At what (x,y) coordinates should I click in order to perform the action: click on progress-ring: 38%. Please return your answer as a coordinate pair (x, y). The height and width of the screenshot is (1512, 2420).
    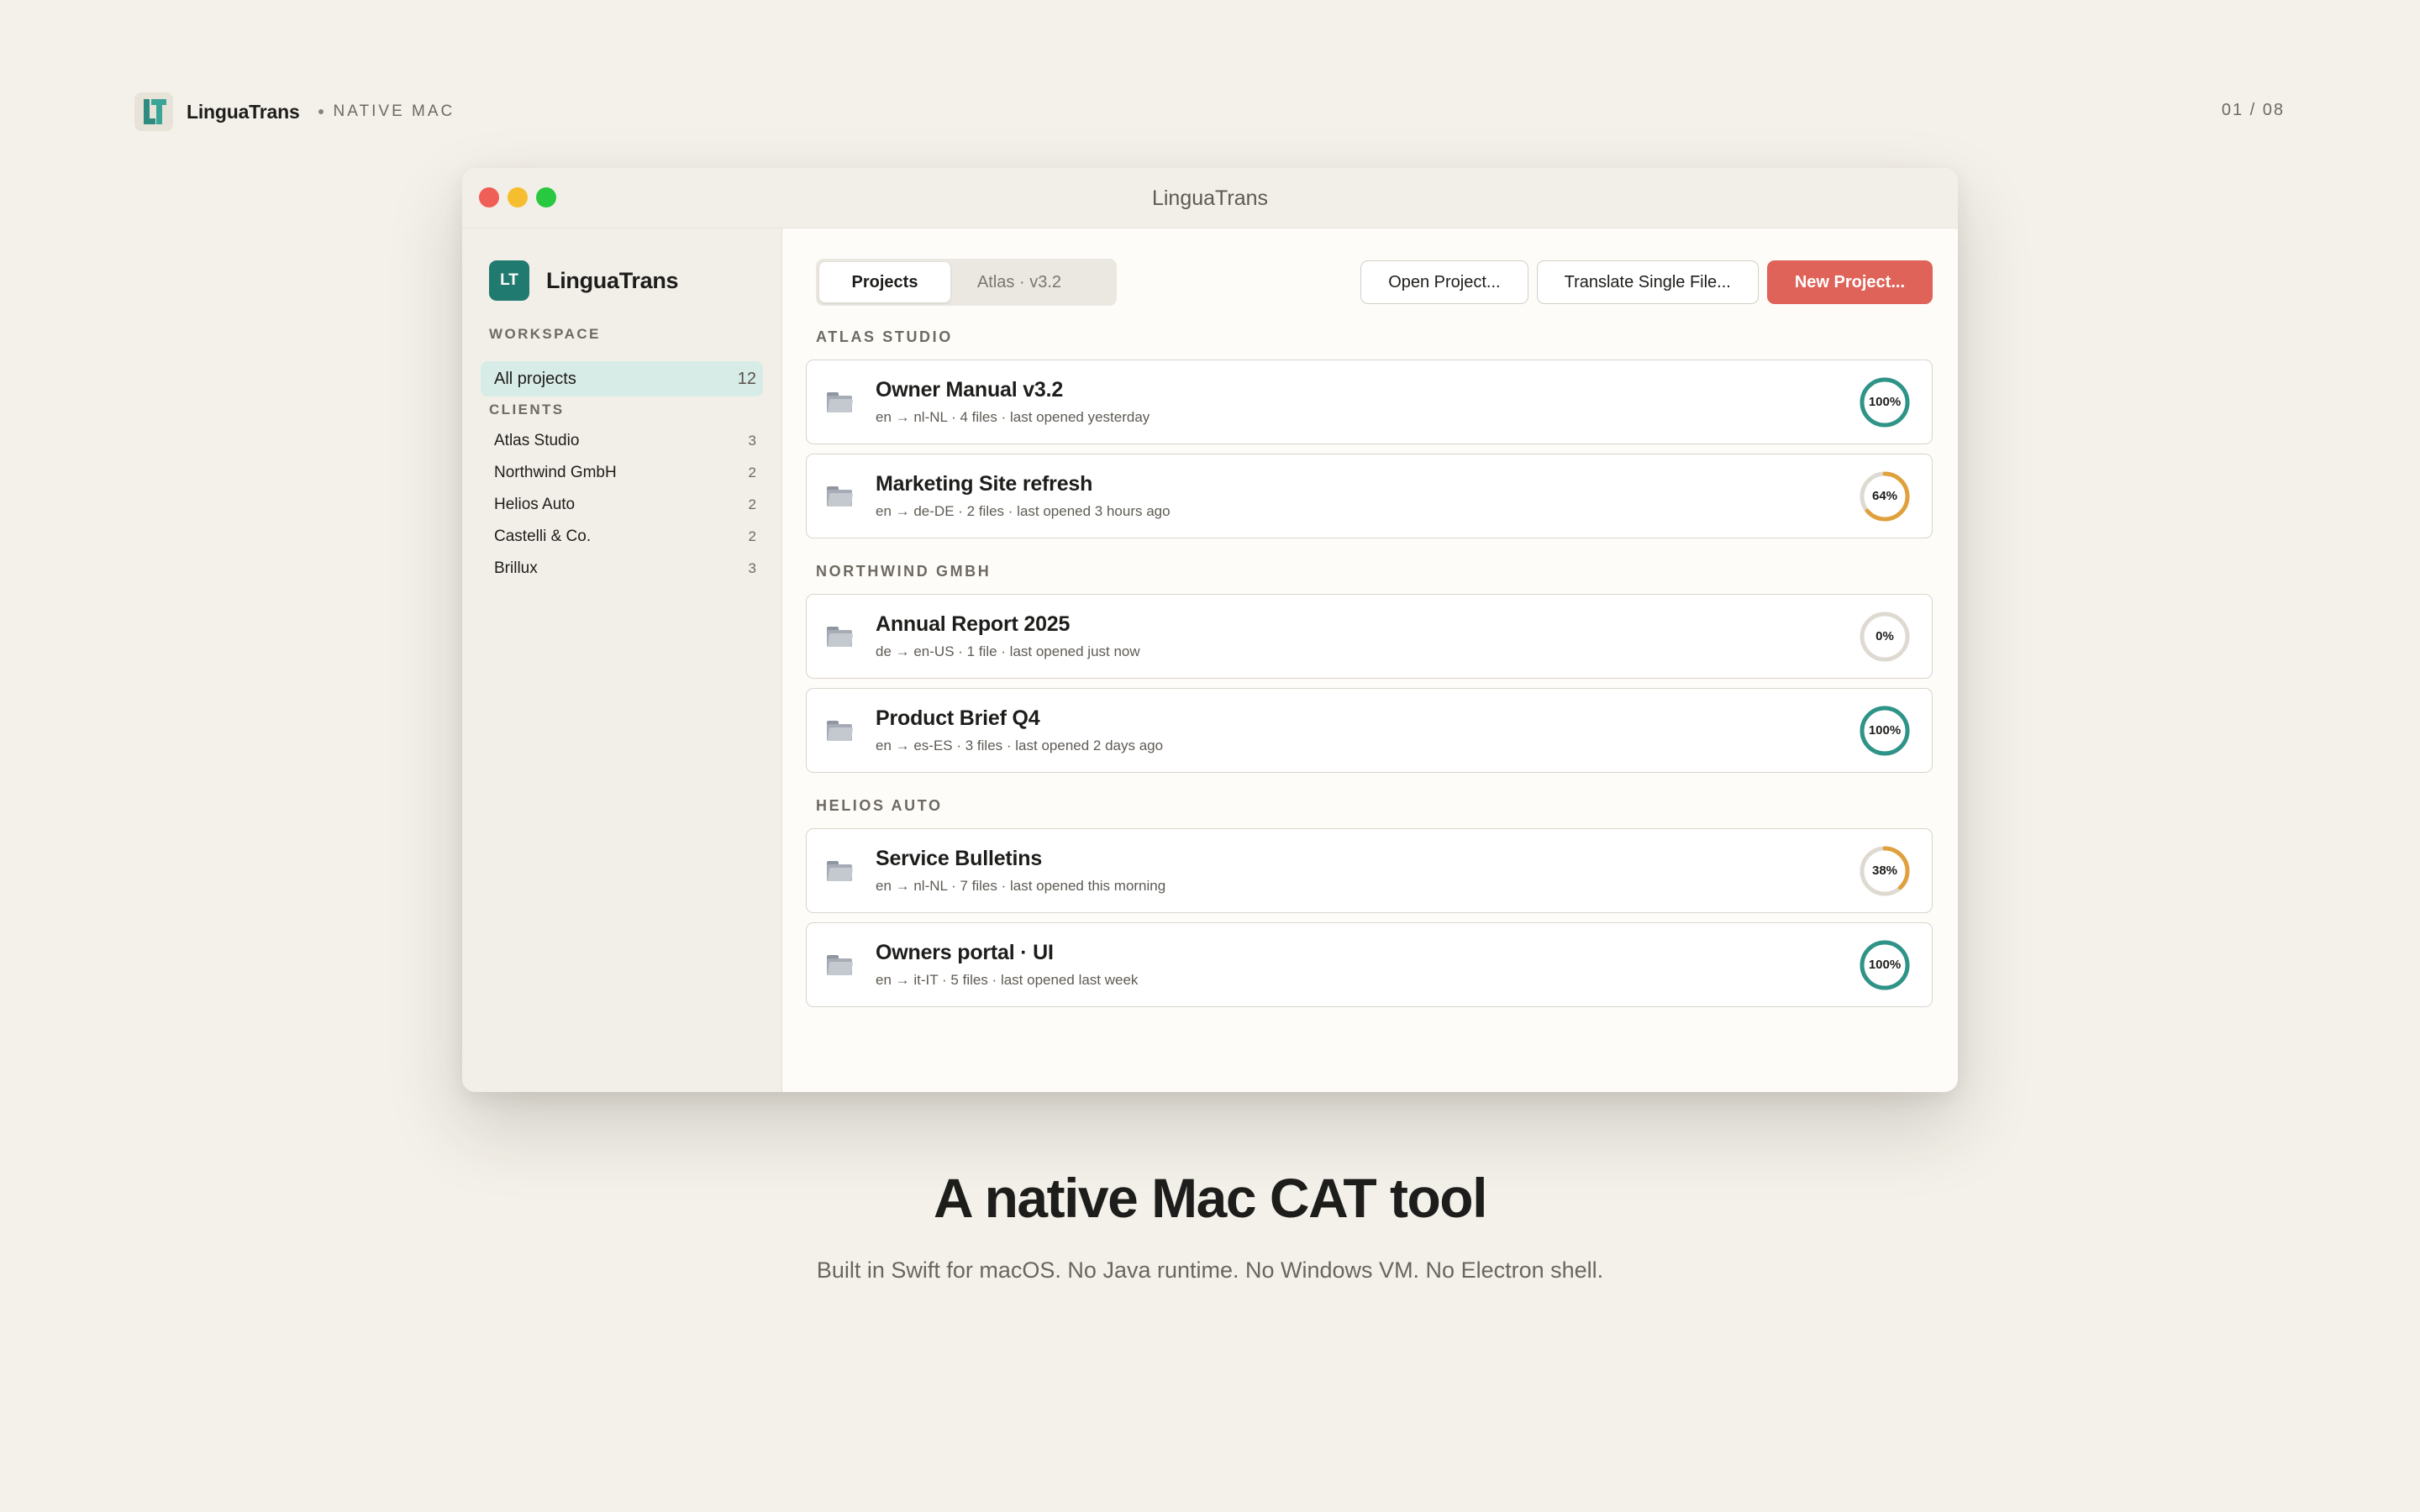
    Looking at the image, I should click on (1885, 871).